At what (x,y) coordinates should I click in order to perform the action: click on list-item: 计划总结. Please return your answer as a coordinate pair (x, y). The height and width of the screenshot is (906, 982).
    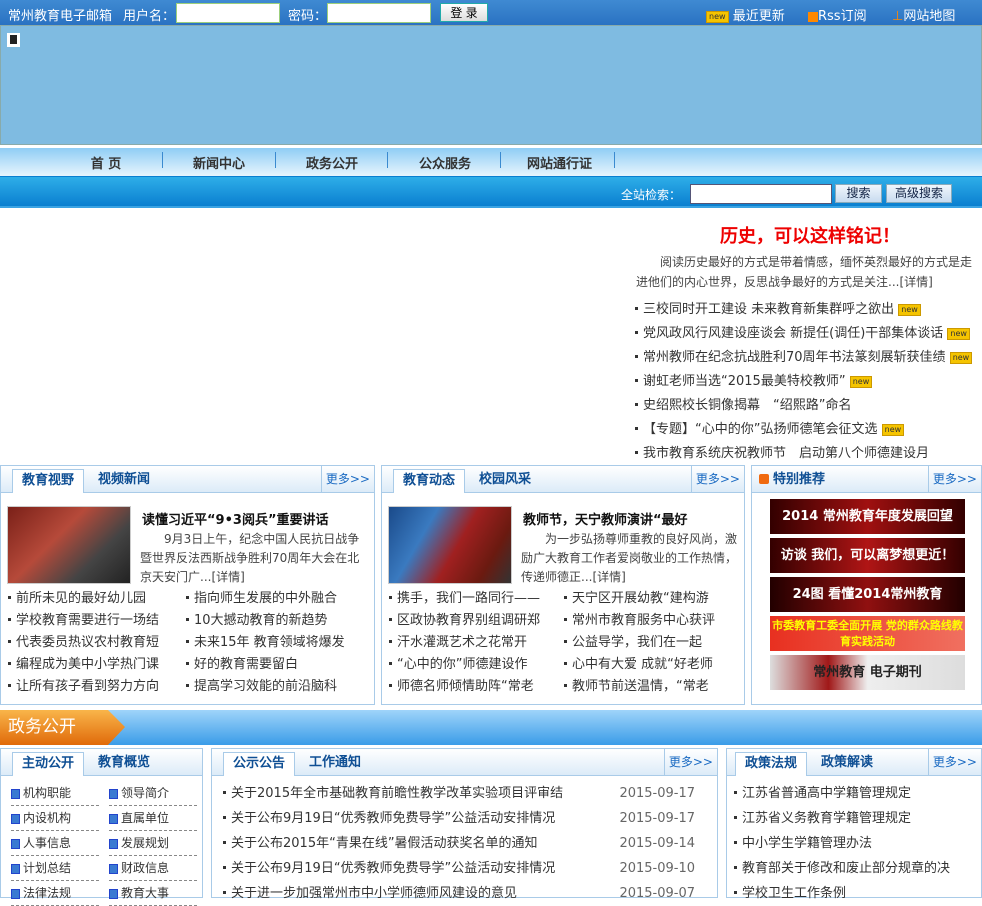
    Looking at the image, I should click on (55, 868).